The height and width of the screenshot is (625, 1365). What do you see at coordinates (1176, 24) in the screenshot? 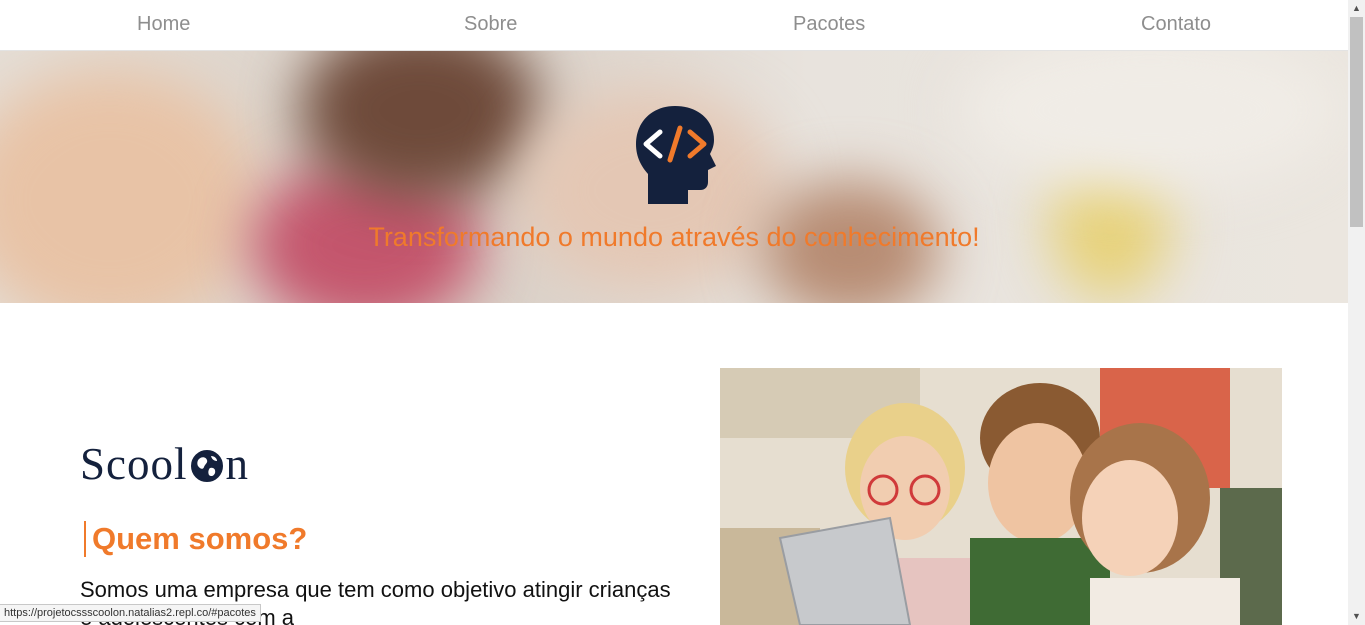
I see `nav-link-contato: Contato` at bounding box center [1176, 24].